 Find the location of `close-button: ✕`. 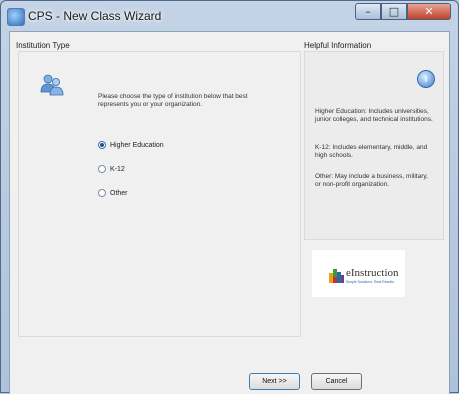

close-button: ✕ is located at coordinates (429, 11).